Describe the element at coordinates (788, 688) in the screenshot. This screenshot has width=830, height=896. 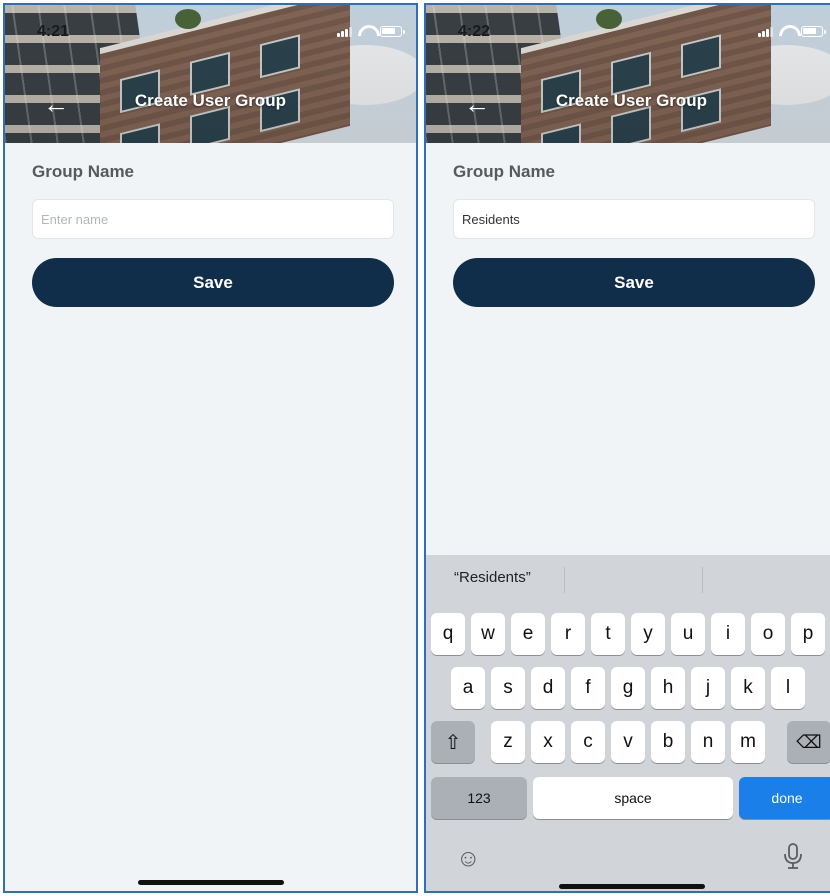
I see `key-l: l` at that location.